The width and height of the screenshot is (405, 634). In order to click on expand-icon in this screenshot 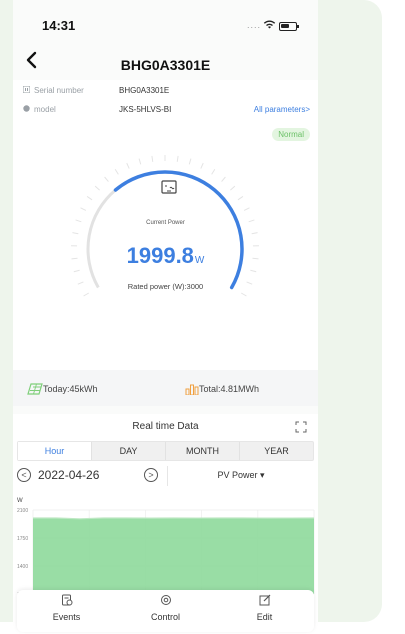, I will do `click(301, 427)`.